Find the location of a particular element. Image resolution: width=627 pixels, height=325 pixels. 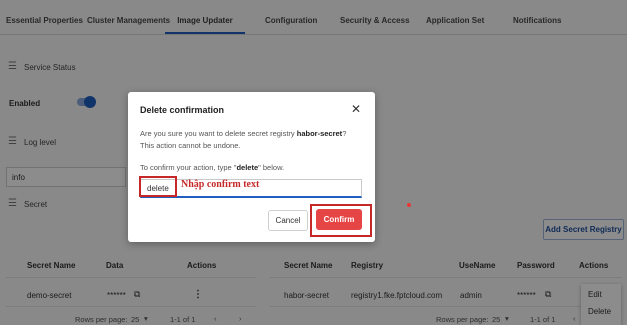

instruction-keyword: delete is located at coordinates (247, 167).